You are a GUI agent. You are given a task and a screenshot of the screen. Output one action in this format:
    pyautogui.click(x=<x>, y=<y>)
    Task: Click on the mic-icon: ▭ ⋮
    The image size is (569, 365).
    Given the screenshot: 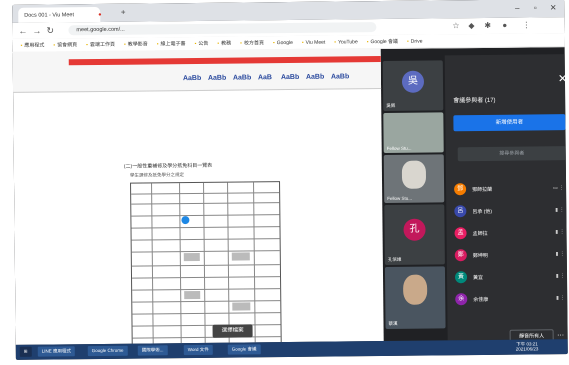 What is the action you would take?
    pyautogui.click(x=558, y=188)
    